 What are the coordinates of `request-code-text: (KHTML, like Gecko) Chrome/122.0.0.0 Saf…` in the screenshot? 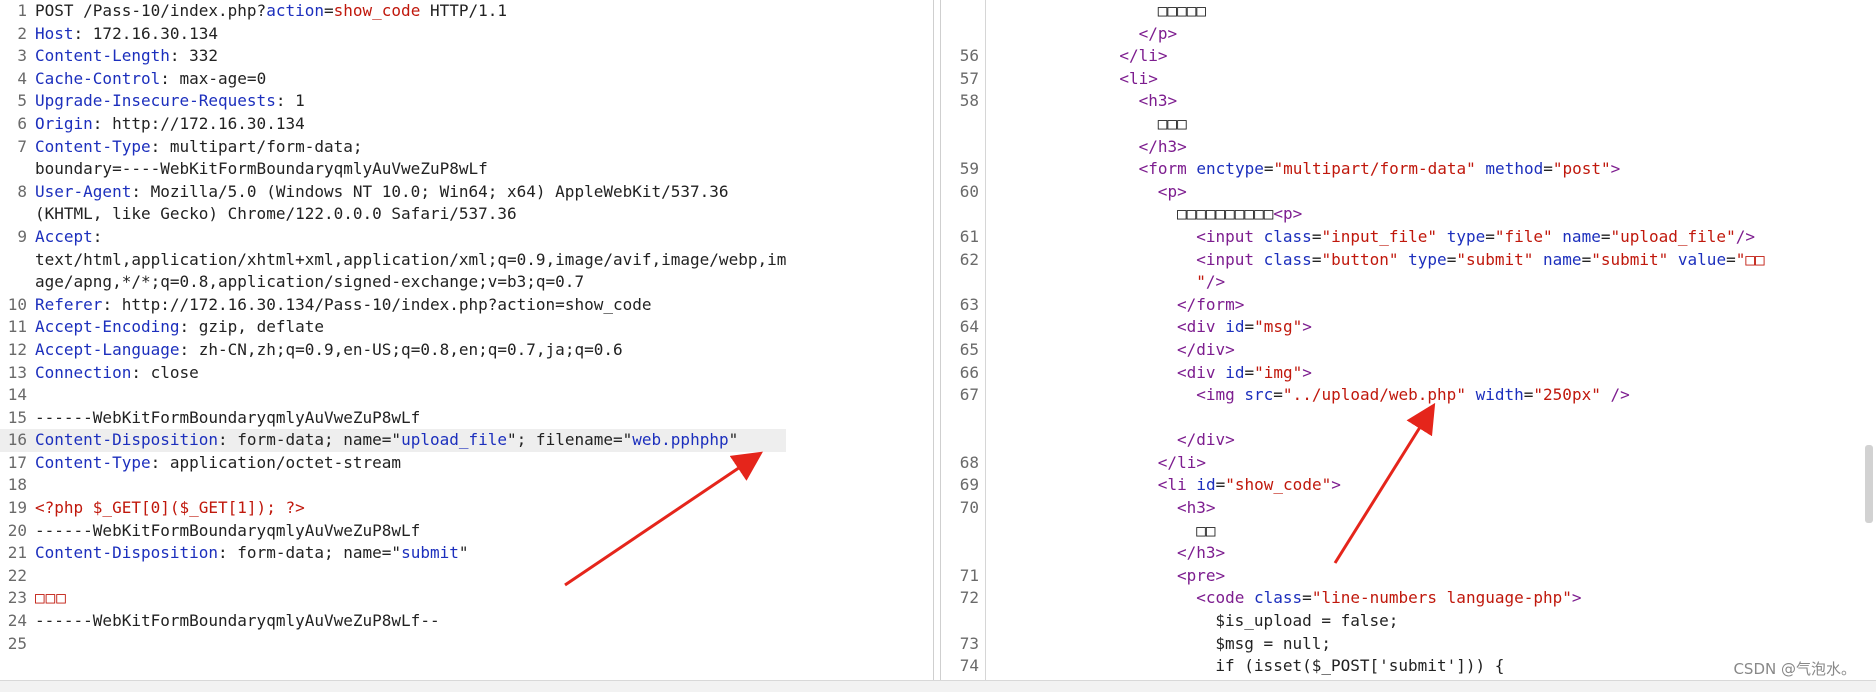 It's located at (276, 214).